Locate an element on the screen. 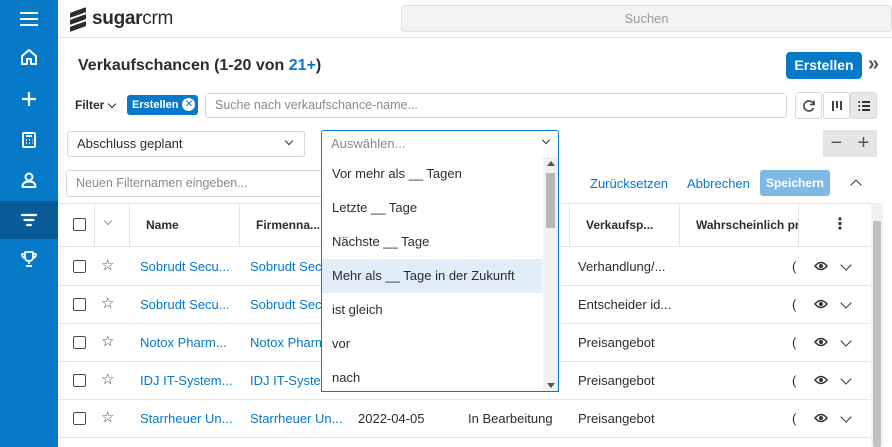 The image size is (892, 447). logo: sugarcrm is located at coordinates (122, 19).